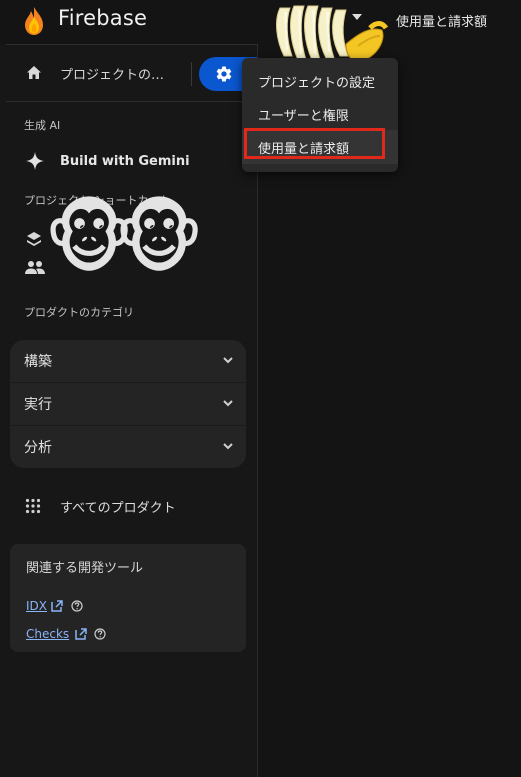 The height and width of the screenshot is (777, 521). Describe the element at coordinates (191, 74) in the screenshot. I see `vertical-divider` at that location.